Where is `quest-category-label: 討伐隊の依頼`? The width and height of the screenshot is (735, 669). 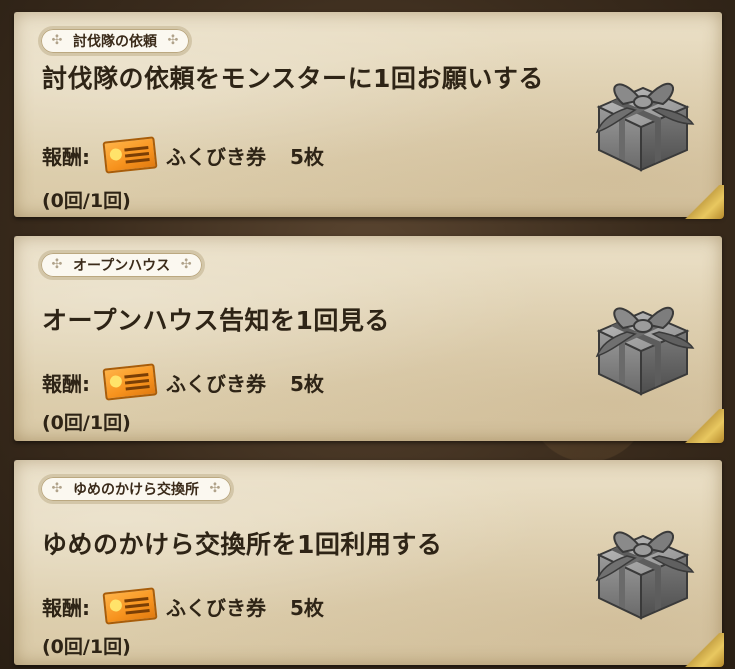
quest-category-label: 討伐隊の依頼 is located at coordinates (115, 42).